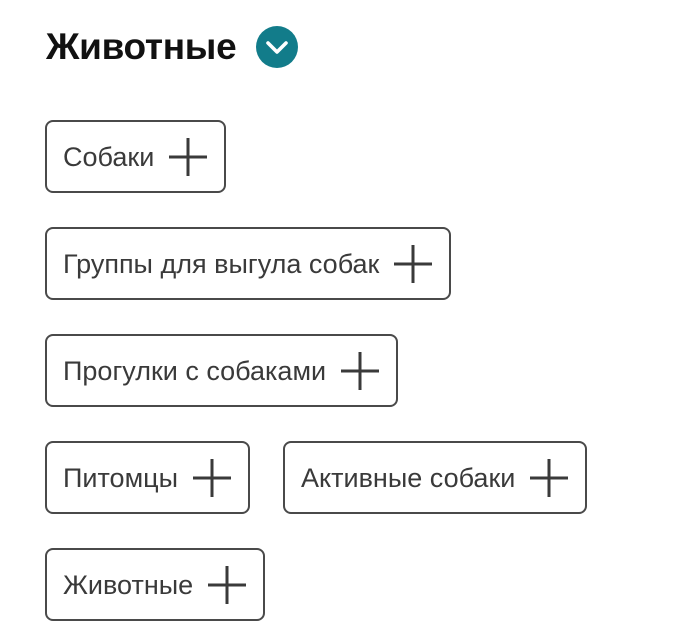 The image size is (700, 627). What do you see at coordinates (355, 584) in the screenshot?
I see `chip-row: Животные` at bounding box center [355, 584].